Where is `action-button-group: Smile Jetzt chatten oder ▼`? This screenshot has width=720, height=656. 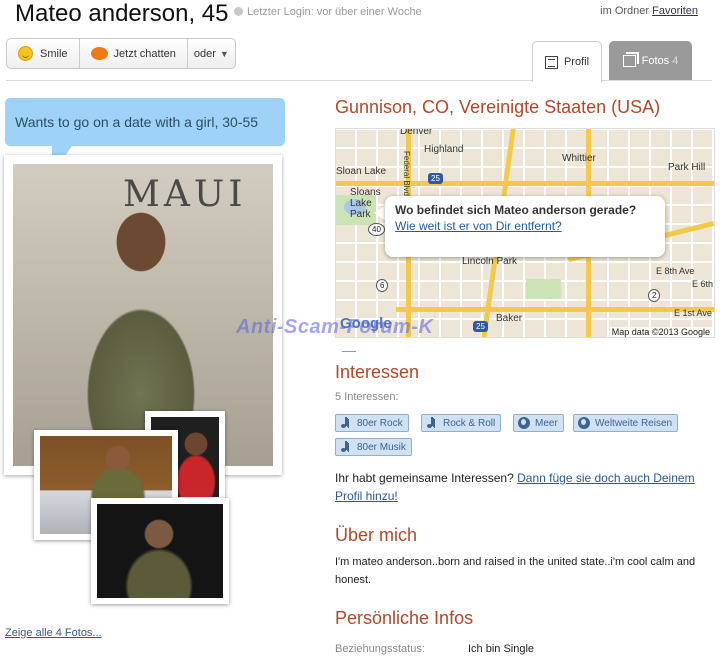
action-button-group: Smile Jetzt chatten oder ▼ is located at coordinates (121, 53).